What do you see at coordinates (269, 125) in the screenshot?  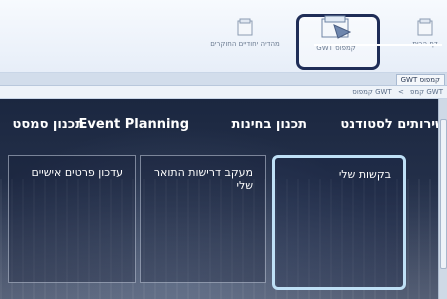 I see `nav-exam-planning: תכנון בחינות` at bounding box center [269, 125].